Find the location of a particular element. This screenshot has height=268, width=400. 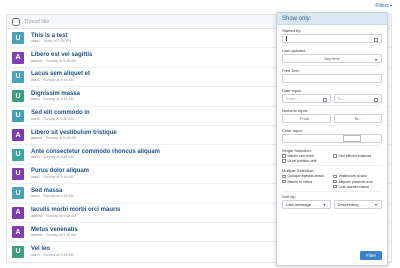

thread-title-link: Vel leo is located at coordinates (52, 249).